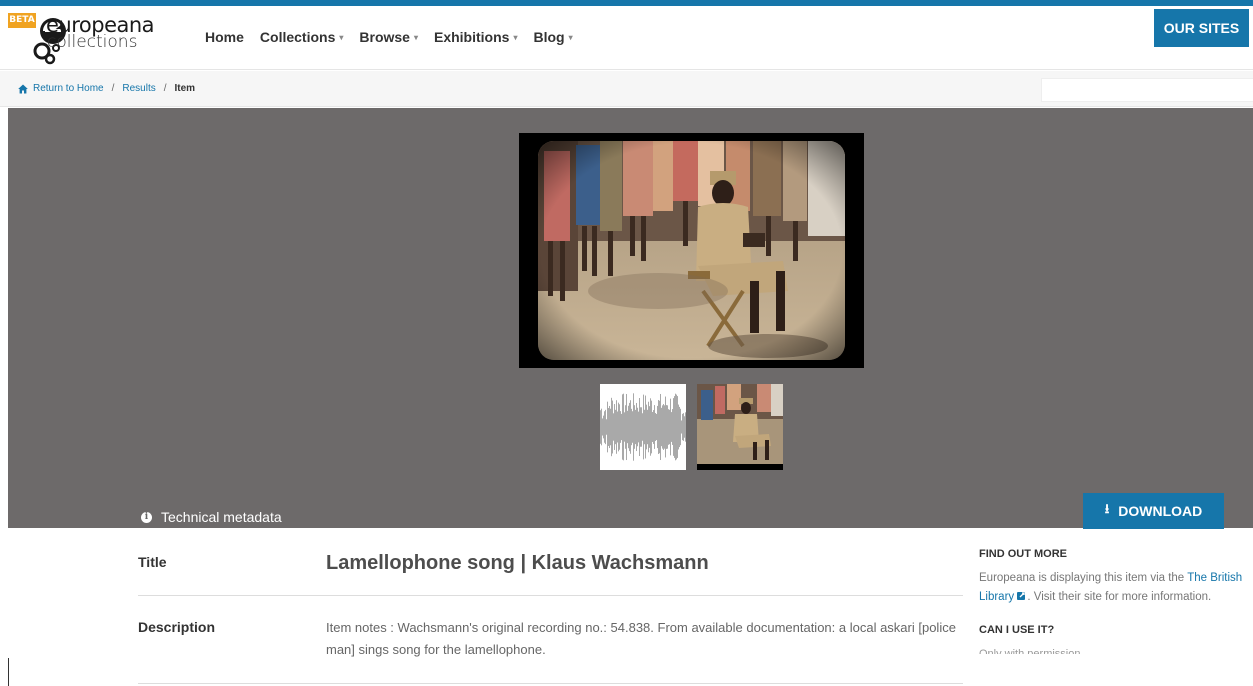 The width and height of the screenshot is (1253, 686). I want to click on nav-blog: Blog ▾, so click(552, 37).